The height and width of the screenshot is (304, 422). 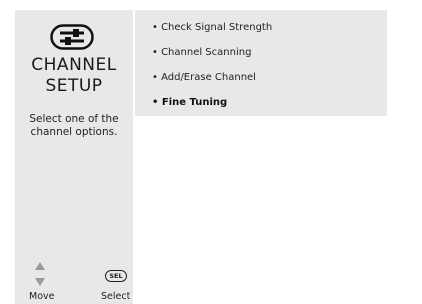 What do you see at coordinates (40, 282) in the screenshot?
I see `arrow-down-icon` at bounding box center [40, 282].